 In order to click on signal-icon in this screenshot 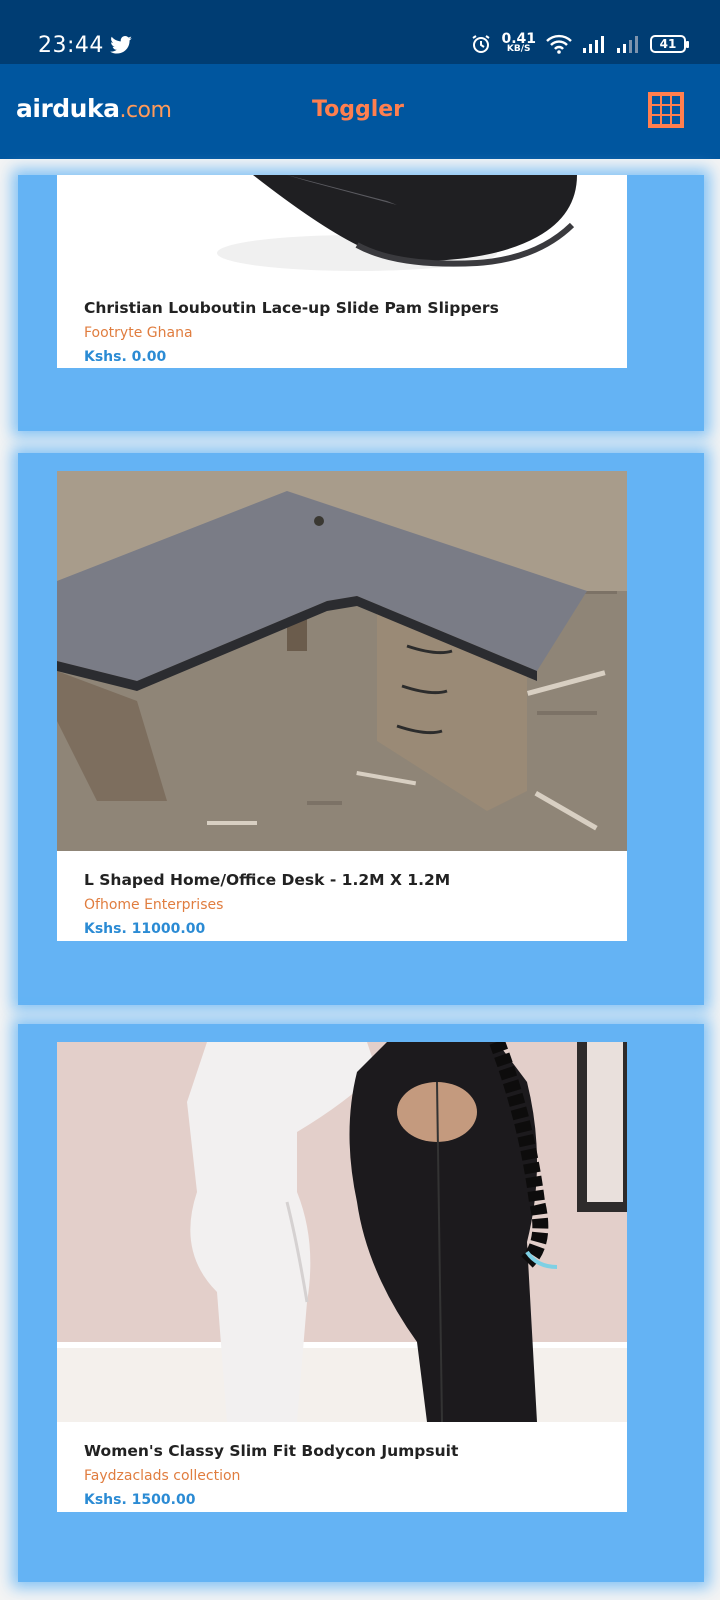, I will do `click(593, 44)`.